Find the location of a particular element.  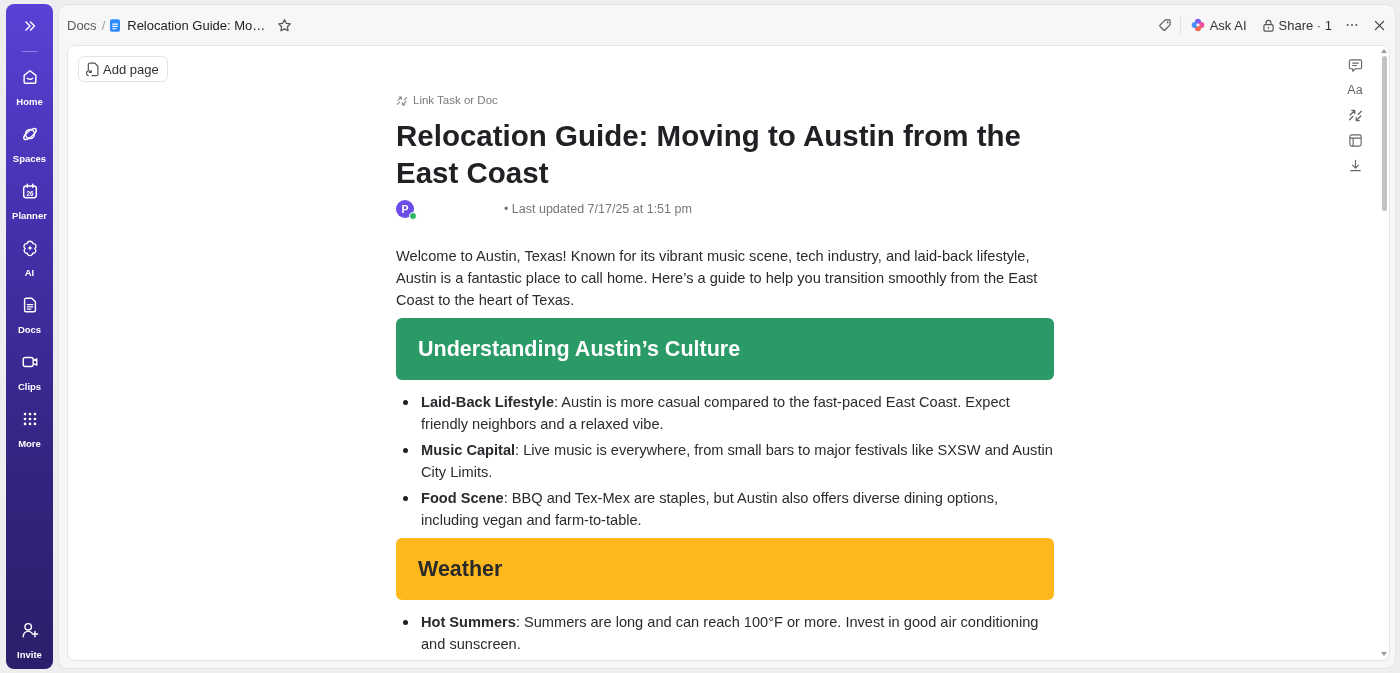

download-icon is located at coordinates (1355, 165).